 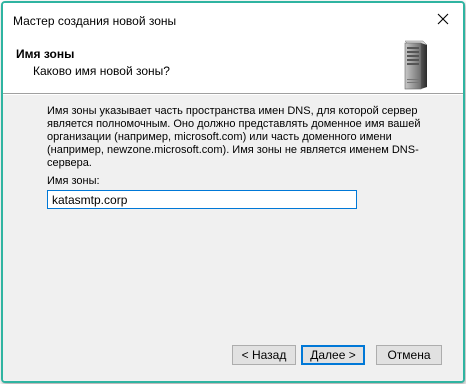 What do you see at coordinates (414, 66) in the screenshot?
I see `server-icon` at bounding box center [414, 66].